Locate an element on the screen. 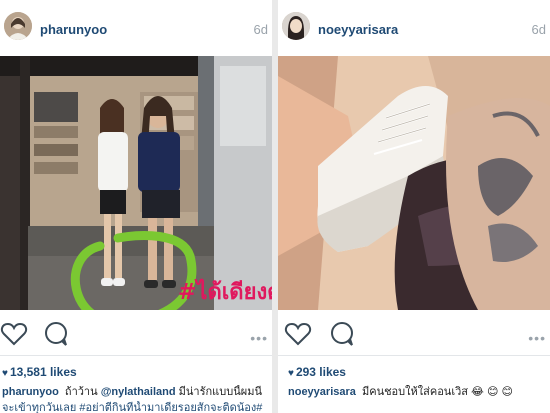  caption: noeyyarisara มีคนชอบให้ใส่คอนเวิส 😂 😊 😊 is located at coordinates (419, 392).